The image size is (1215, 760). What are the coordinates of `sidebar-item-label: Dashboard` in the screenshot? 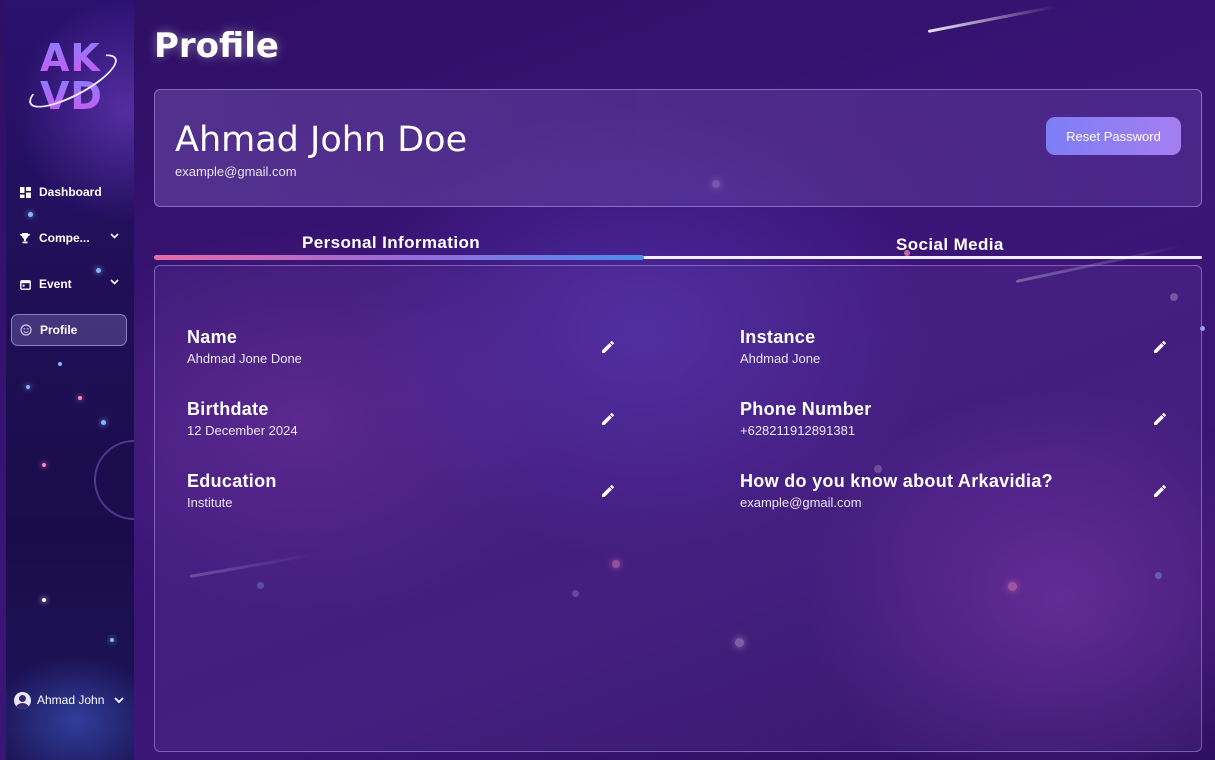 It's located at (70, 192).